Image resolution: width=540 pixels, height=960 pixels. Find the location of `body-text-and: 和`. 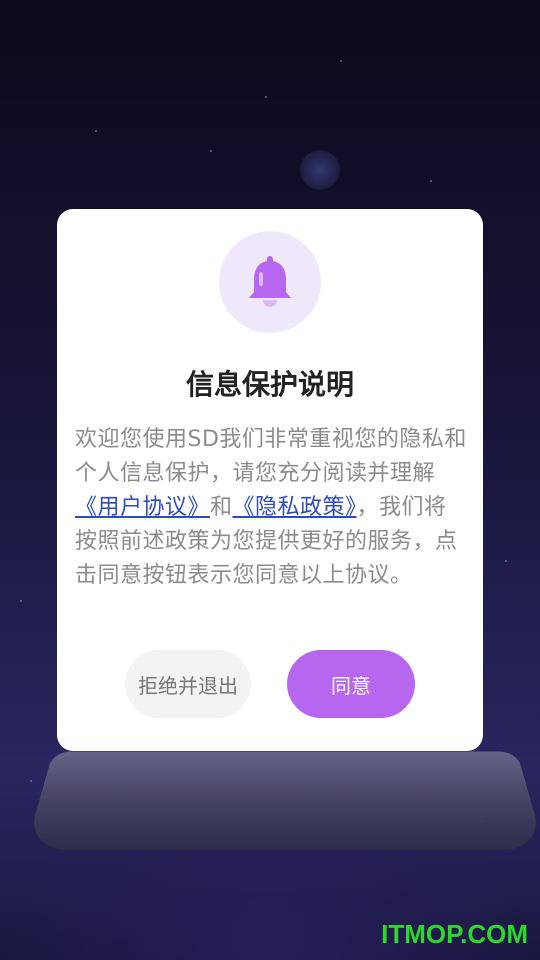

body-text-and: 和 is located at coordinates (221, 507).